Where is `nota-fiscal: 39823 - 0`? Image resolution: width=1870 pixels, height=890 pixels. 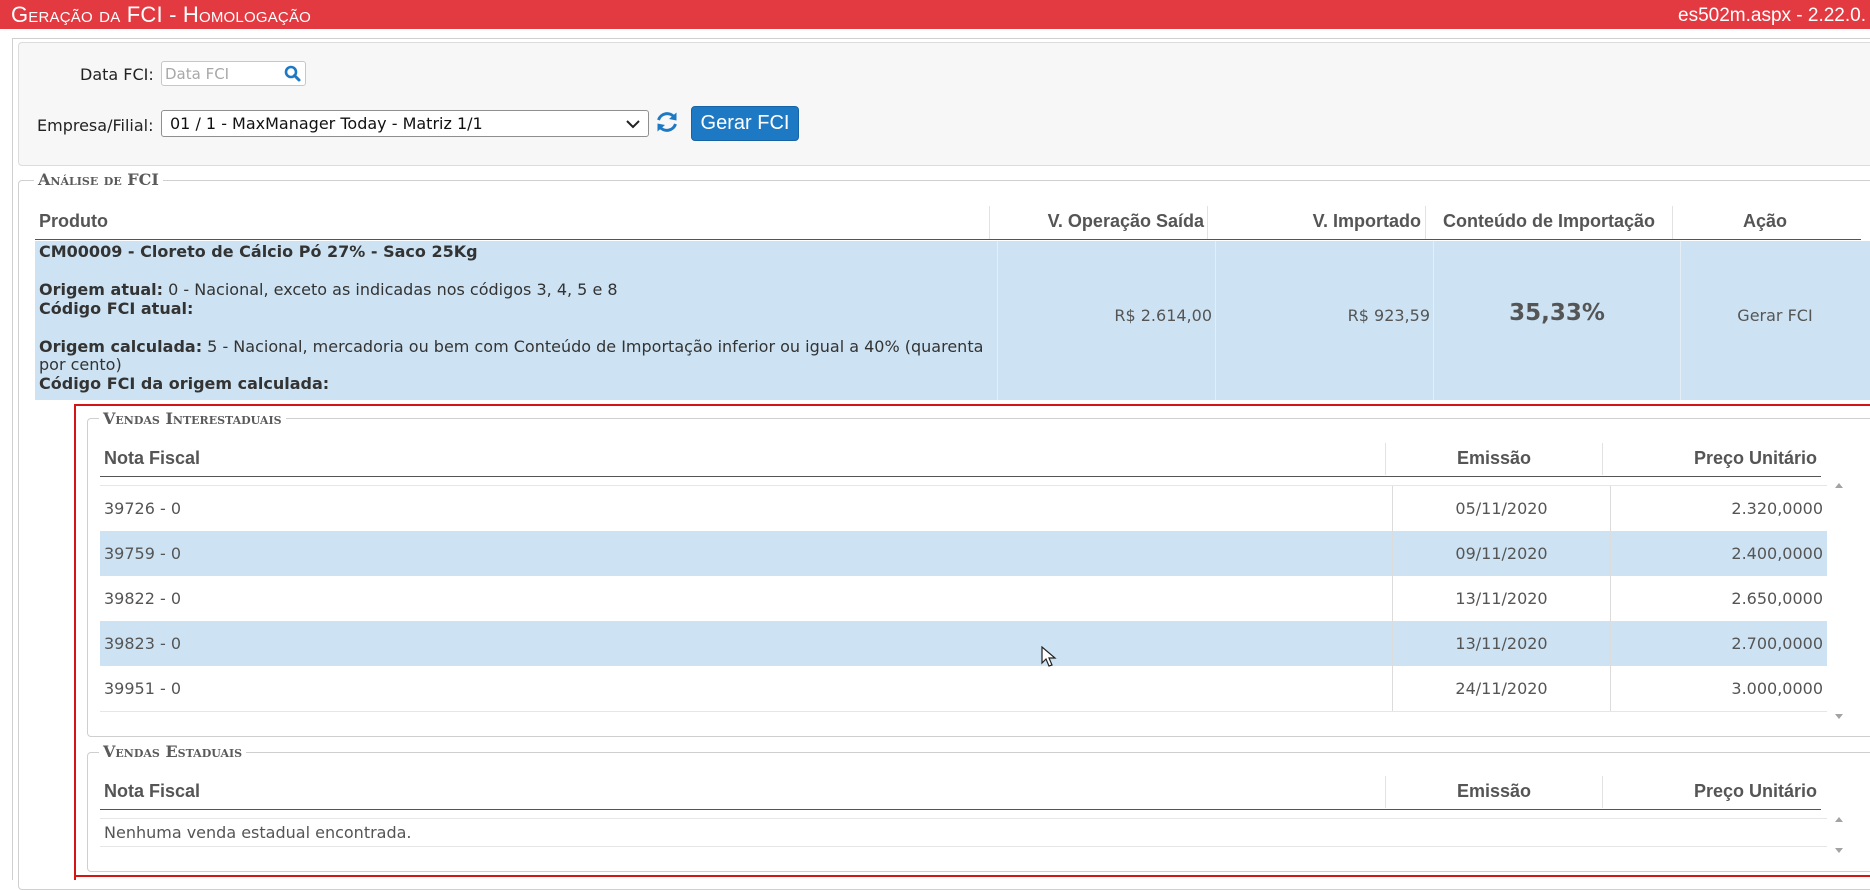 nota-fiscal: 39823 - 0 is located at coordinates (143, 643).